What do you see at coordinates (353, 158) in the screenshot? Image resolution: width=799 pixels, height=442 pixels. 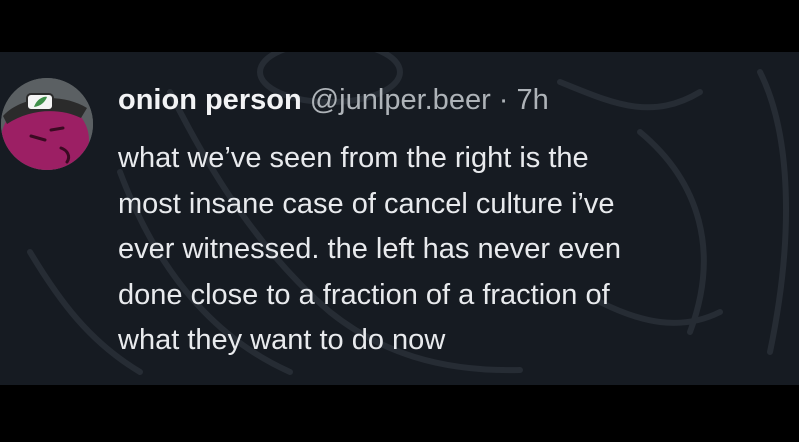 I see `post-text-line: what we’ve seen from the right is the` at bounding box center [353, 158].